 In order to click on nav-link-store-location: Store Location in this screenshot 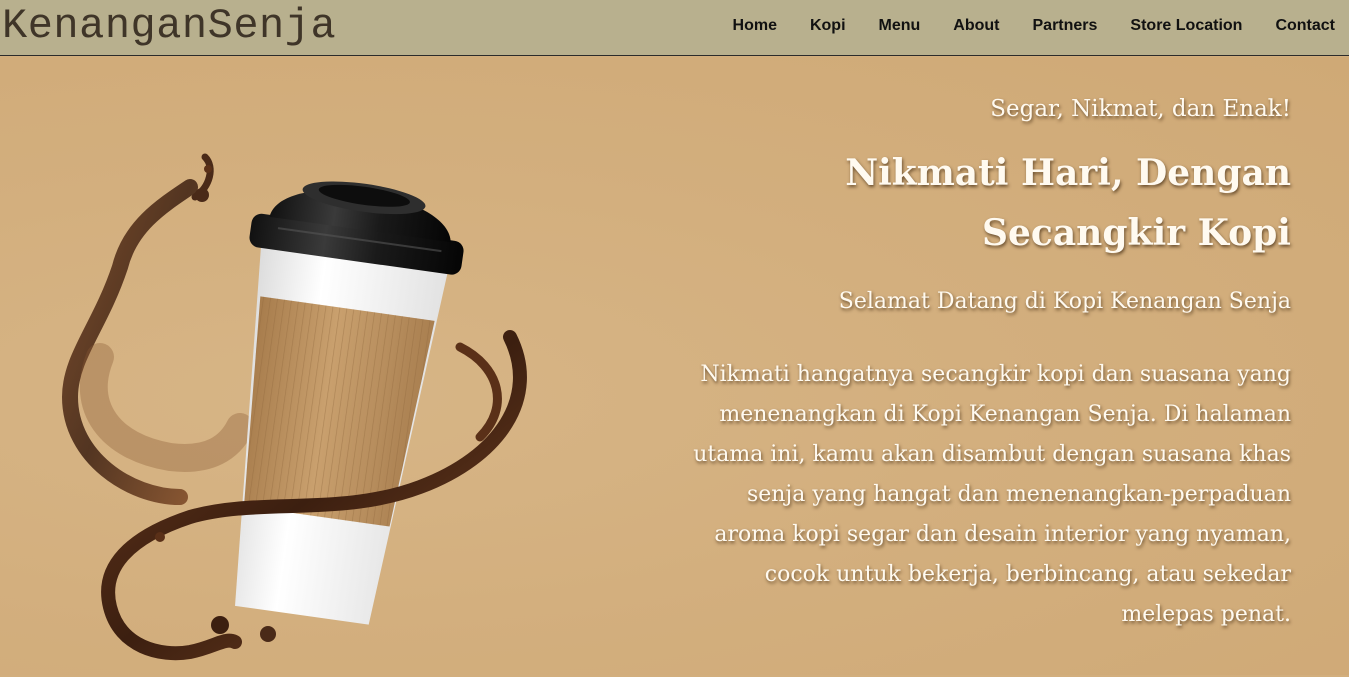, I will do `click(1186, 26)`.